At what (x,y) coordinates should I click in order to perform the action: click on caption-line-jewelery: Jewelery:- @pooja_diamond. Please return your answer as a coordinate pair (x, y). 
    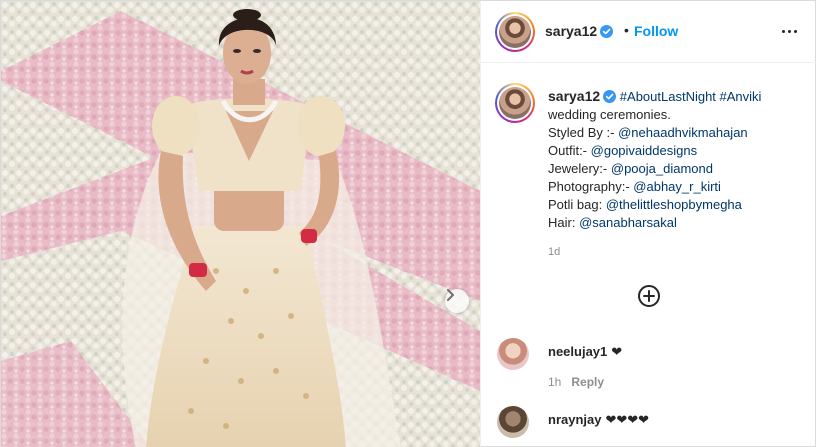
    Looking at the image, I should click on (679, 169).